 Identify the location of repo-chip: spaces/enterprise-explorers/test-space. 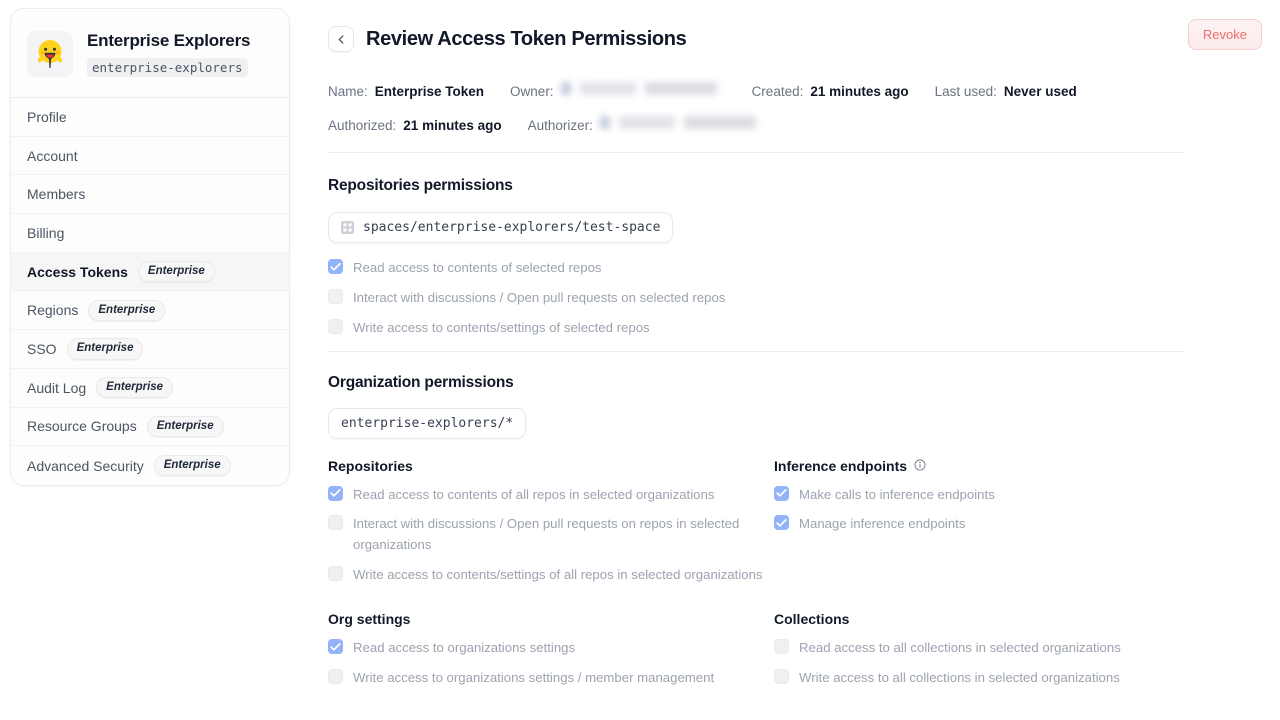
(501, 227).